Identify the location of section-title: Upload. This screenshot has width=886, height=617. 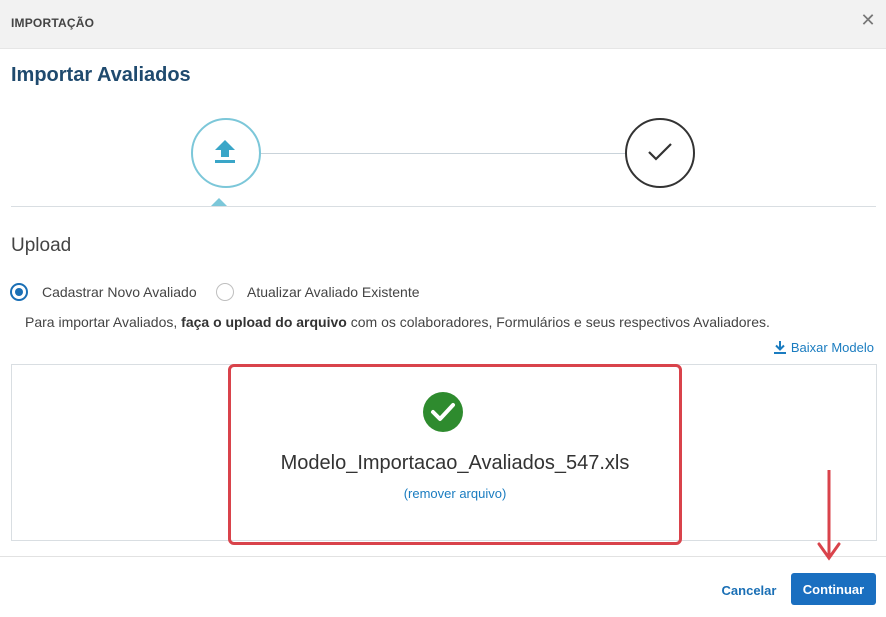
(41, 245).